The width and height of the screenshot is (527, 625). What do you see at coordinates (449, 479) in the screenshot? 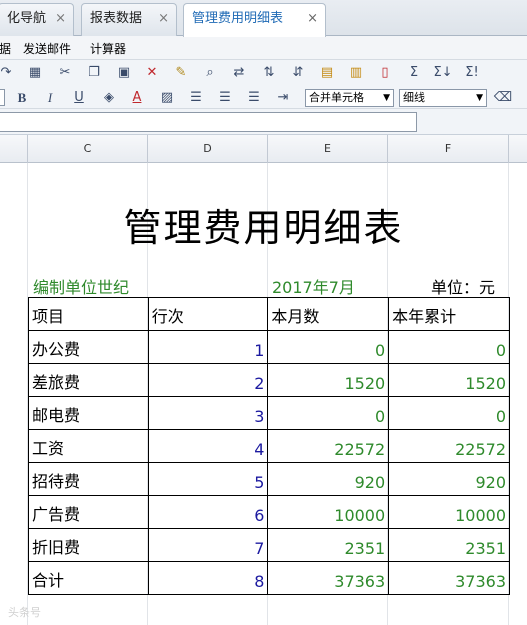
I see `cell-year: 920` at bounding box center [449, 479].